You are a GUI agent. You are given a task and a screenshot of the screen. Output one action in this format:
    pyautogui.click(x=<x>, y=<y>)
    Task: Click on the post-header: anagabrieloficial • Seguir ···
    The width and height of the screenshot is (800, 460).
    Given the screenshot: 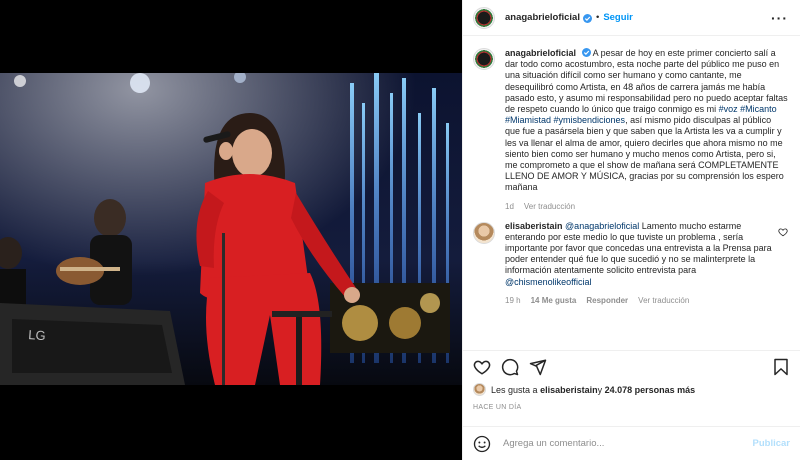 What is the action you would take?
    pyautogui.click(x=631, y=18)
    